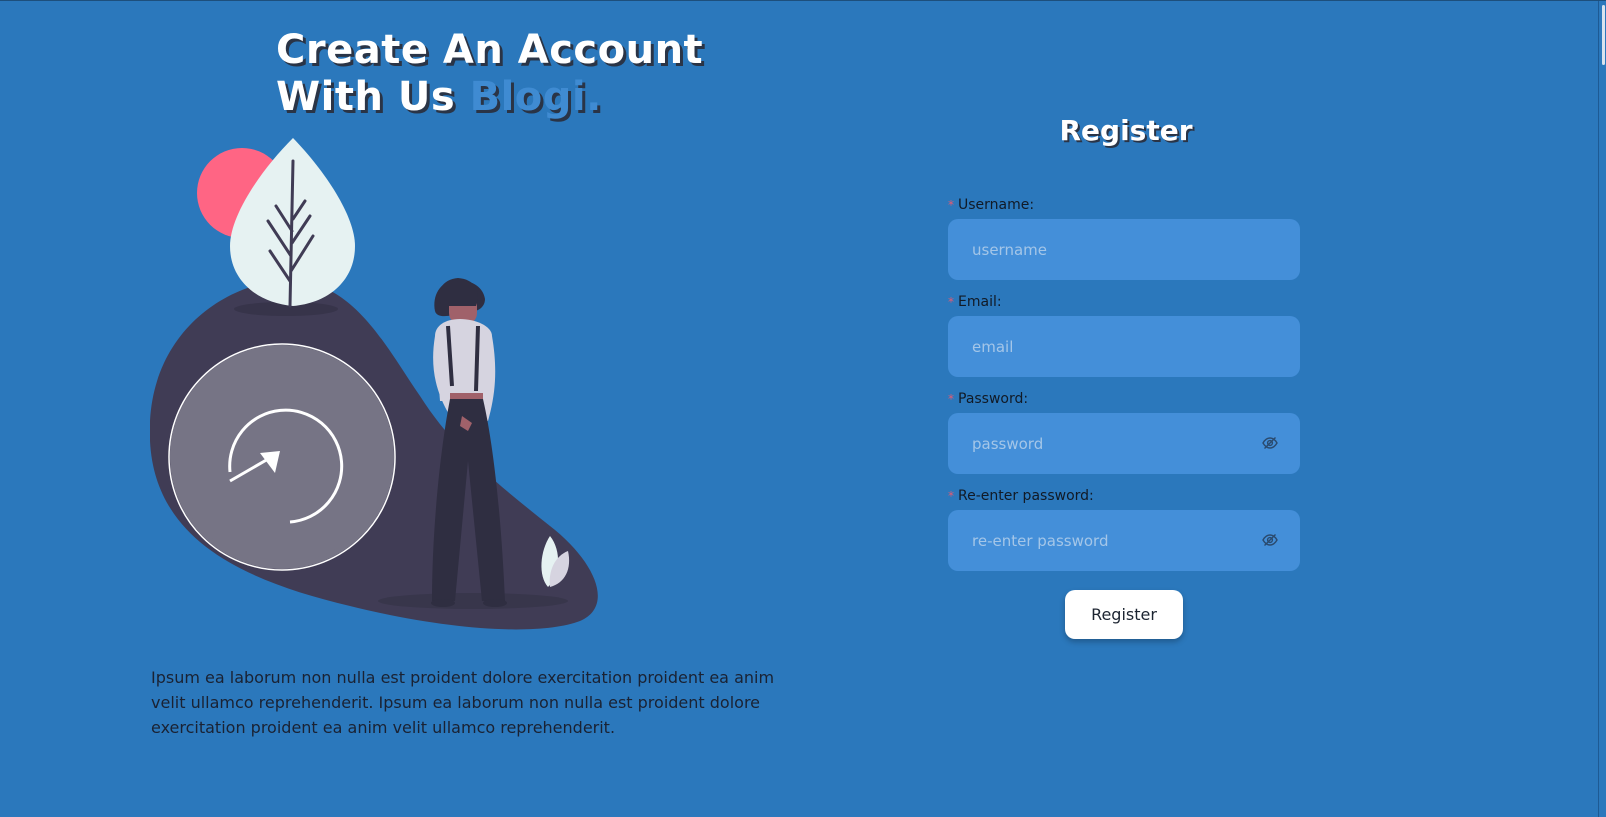  What do you see at coordinates (1126, 130) in the screenshot?
I see `register-heading: Register` at bounding box center [1126, 130].